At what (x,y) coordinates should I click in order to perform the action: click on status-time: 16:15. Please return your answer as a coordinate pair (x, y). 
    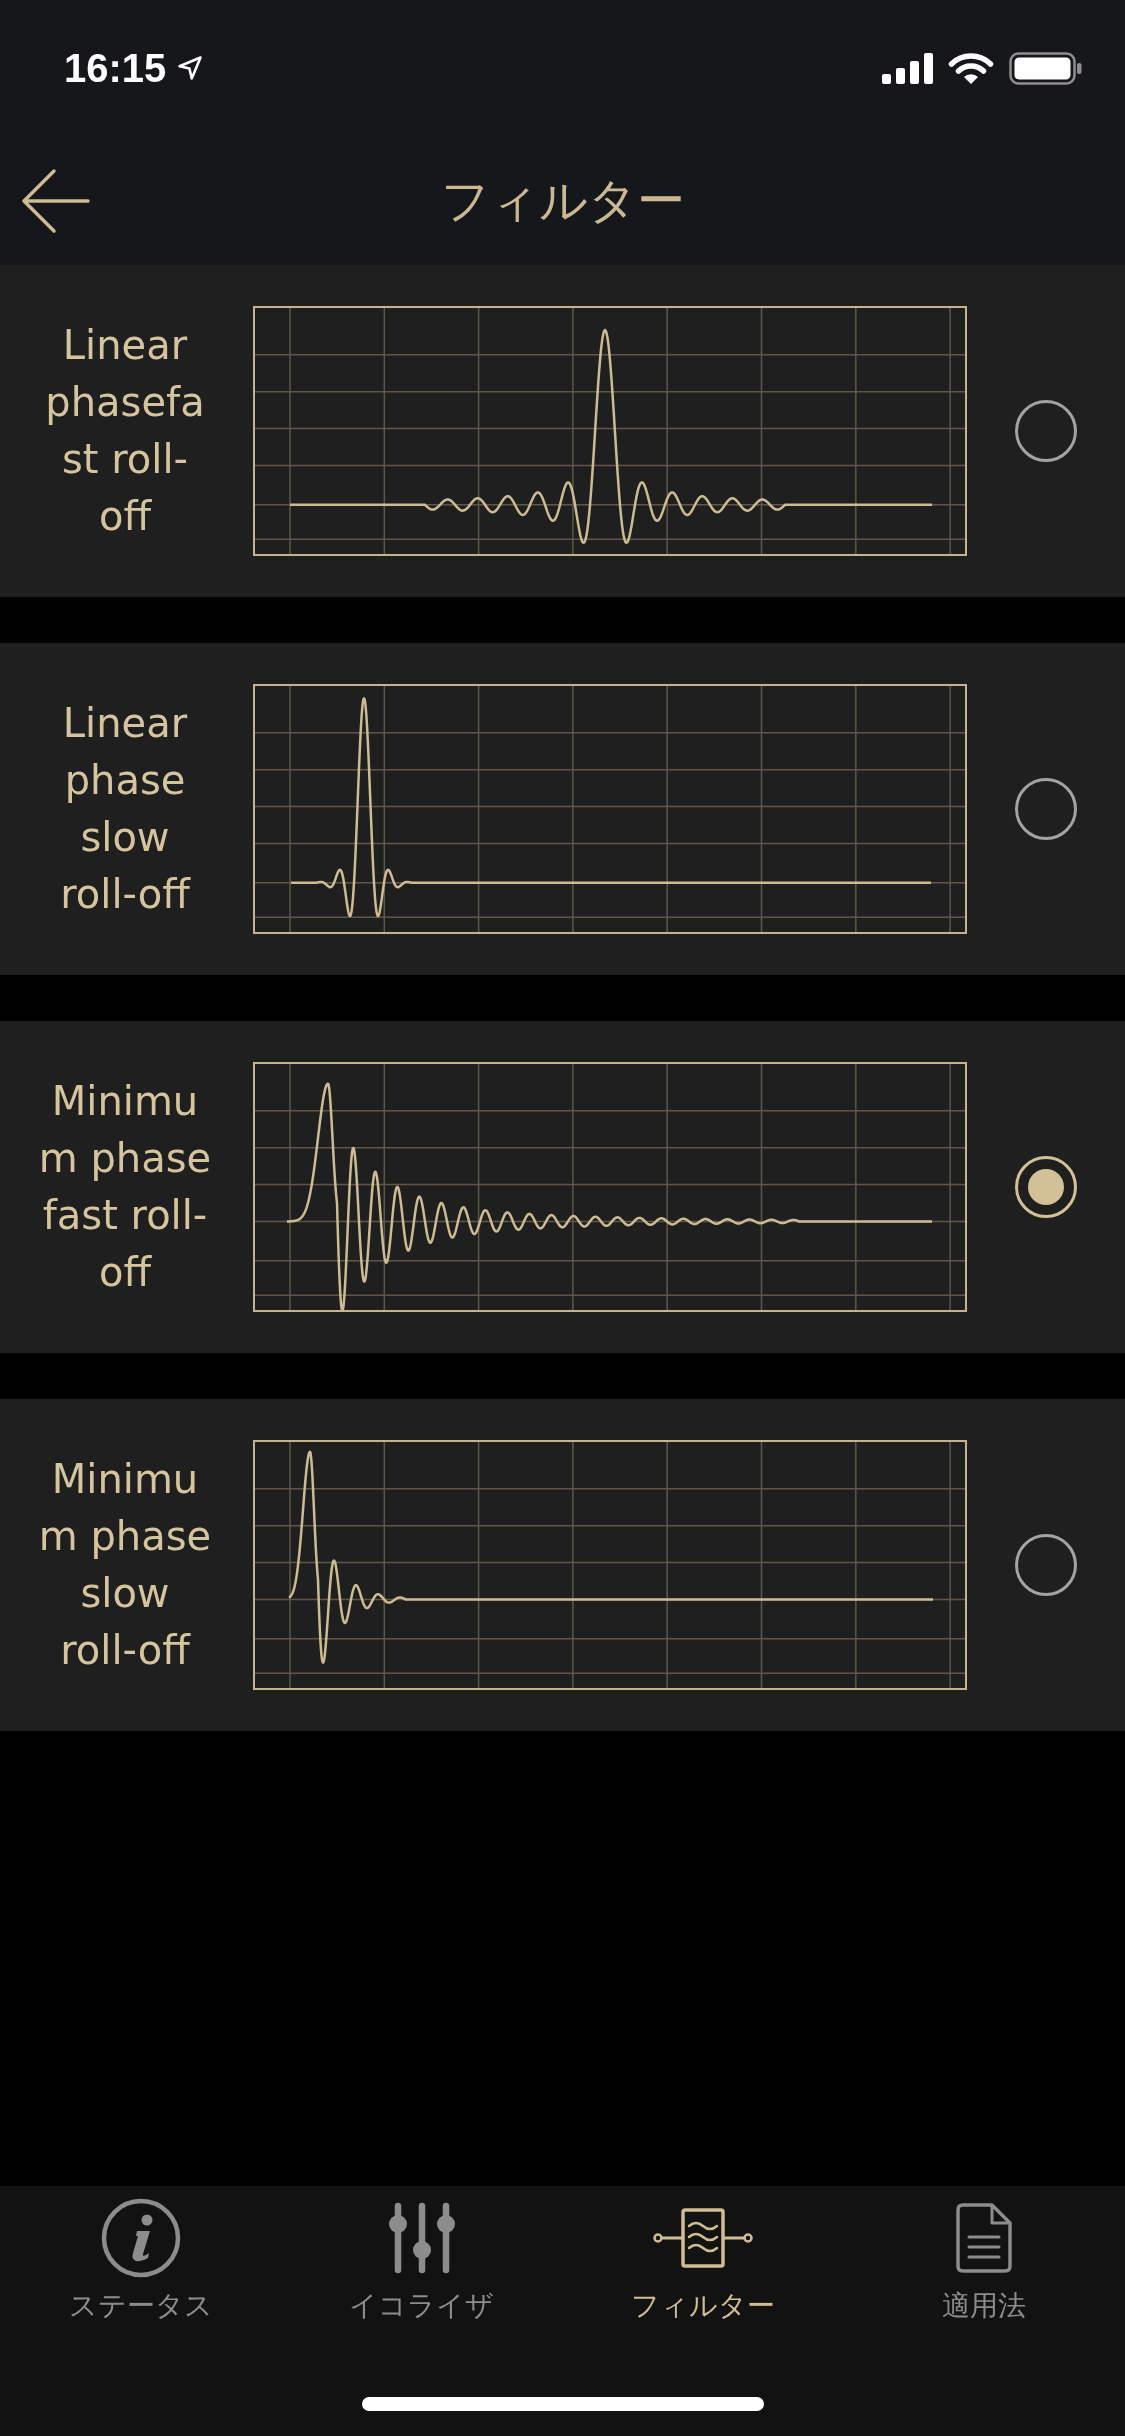
    Looking at the image, I should click on (115, 68).